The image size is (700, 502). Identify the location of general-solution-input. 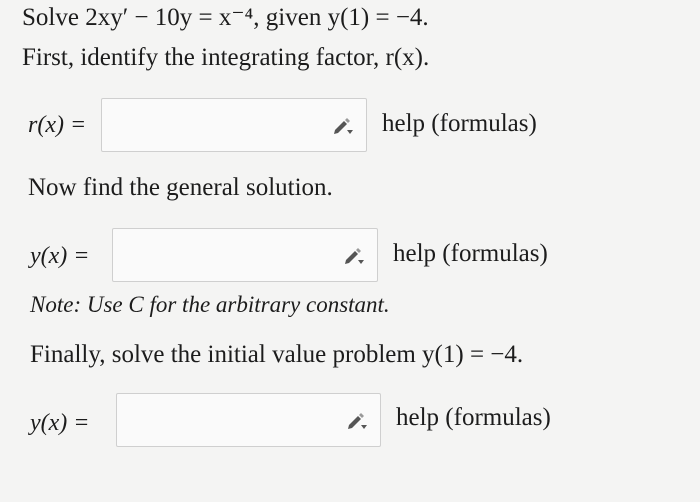
(245, 255).